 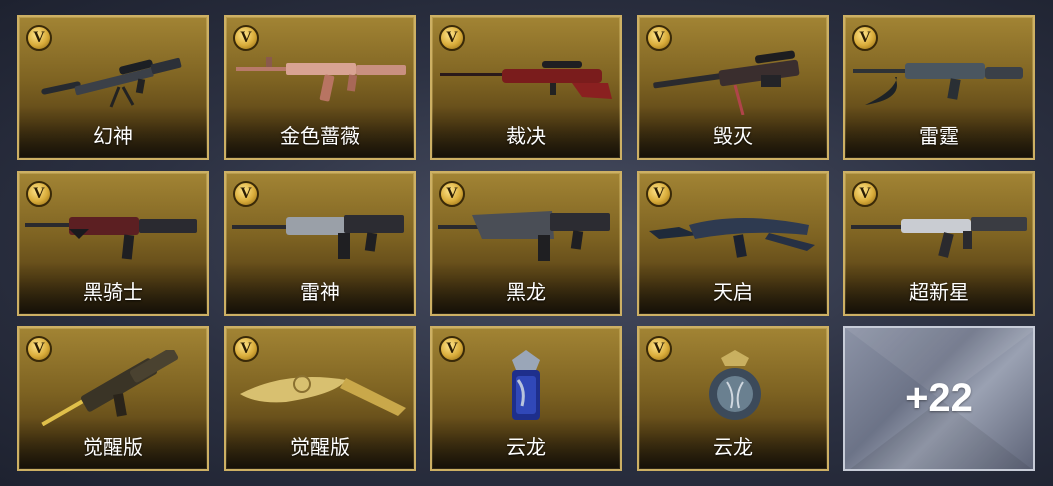 What do you see at coordinates (939, 292) in the screenshot?
I see `weapon-name: 超新星` at bounding box center [939, 292].